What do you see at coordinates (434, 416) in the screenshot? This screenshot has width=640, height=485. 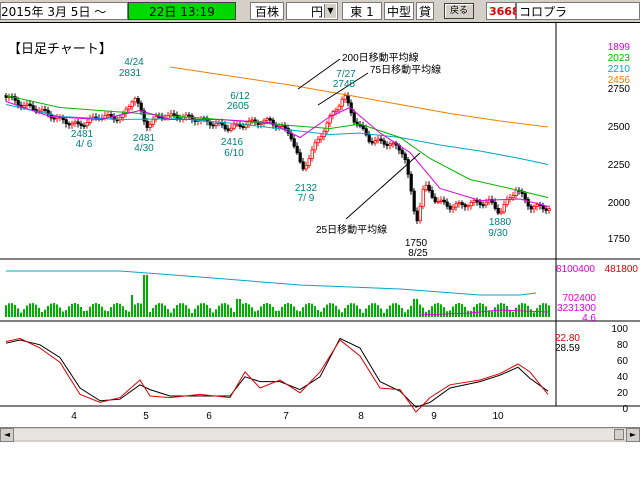 I see `month-label: 9` at bounding box center [434, 416].